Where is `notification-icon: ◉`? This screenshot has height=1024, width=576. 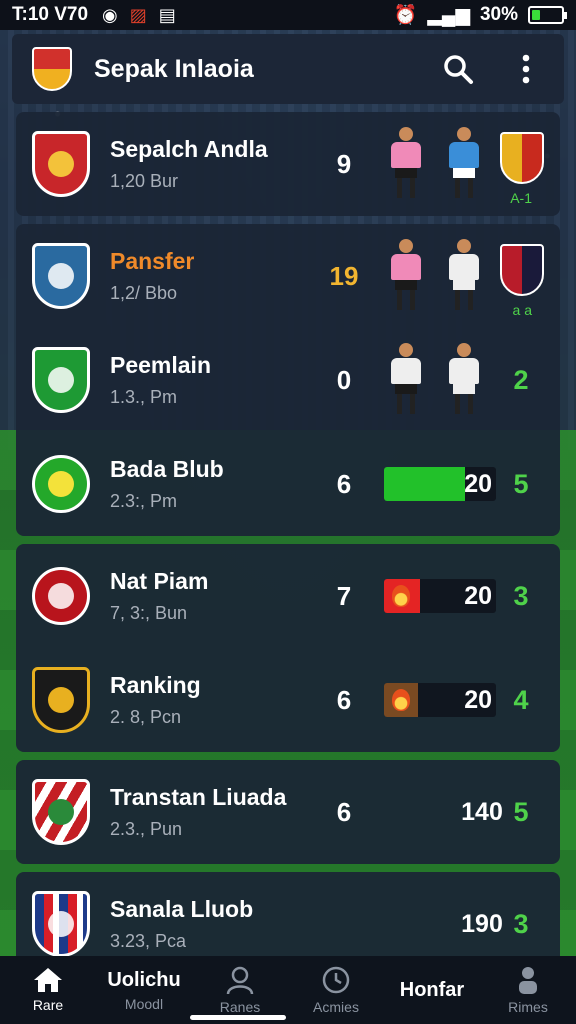
notification-icon: ◉ is located at coordinates (110, 14).